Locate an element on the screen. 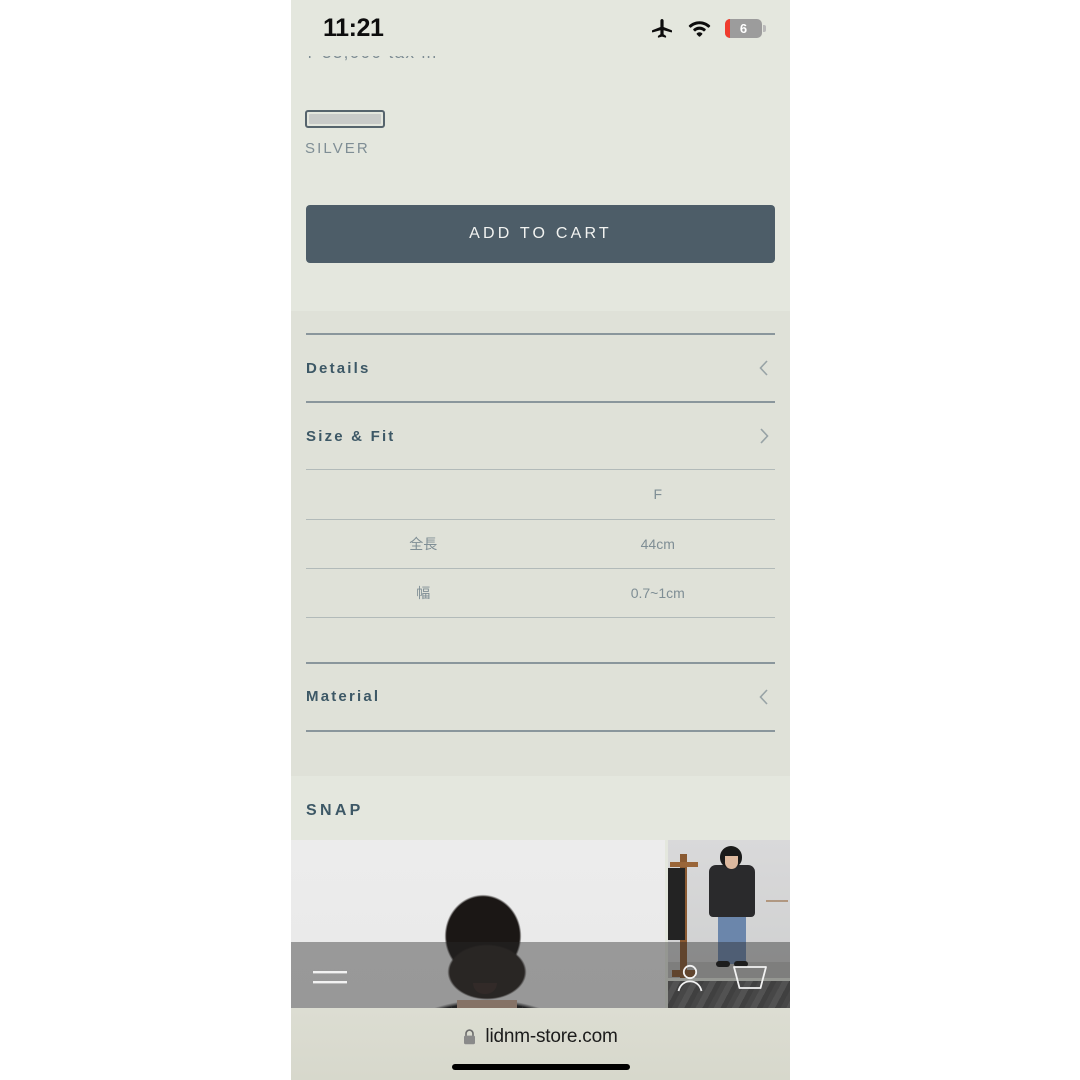  table-header-row: F is located at coordinates (540, 495).